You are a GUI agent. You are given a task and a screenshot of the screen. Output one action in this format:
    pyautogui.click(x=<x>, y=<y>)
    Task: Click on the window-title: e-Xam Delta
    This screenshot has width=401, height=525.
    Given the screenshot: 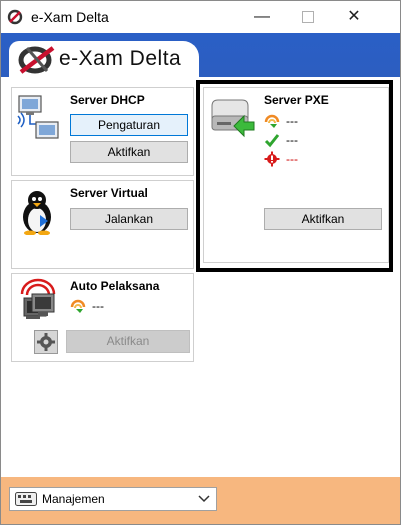 What is the action you would take?
    pyautogui.click(x=70, y=17)
    